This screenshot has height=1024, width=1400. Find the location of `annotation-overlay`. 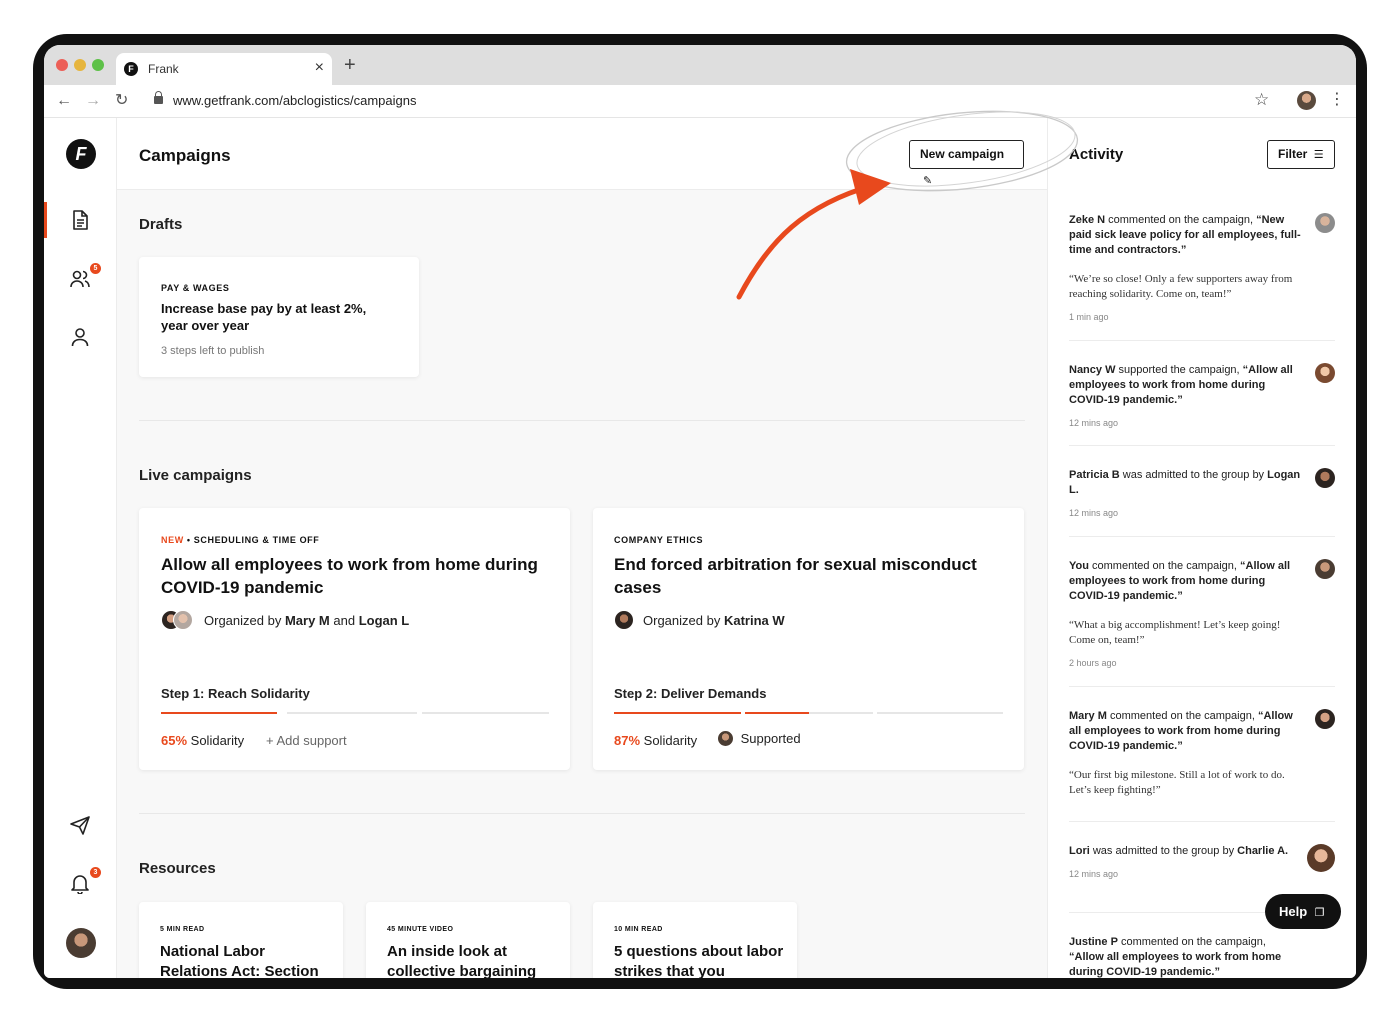

annotation-overlay is located at coordinates (907, 205).